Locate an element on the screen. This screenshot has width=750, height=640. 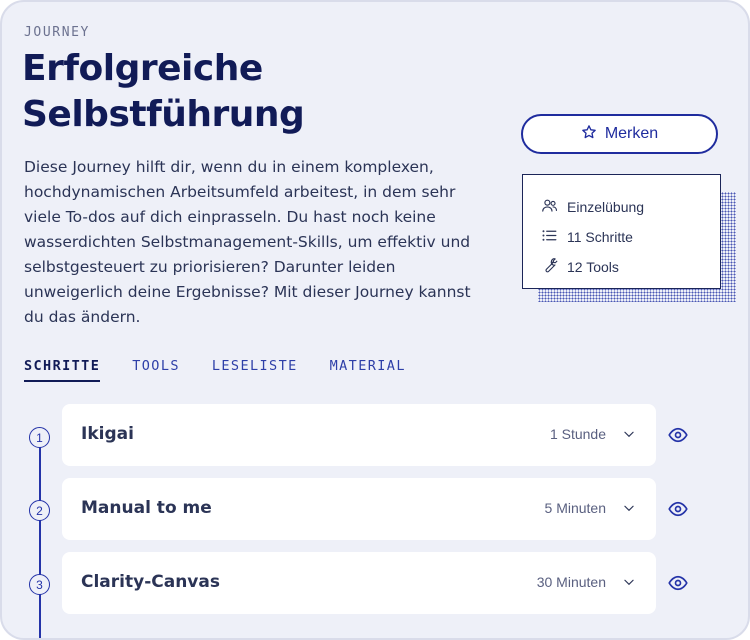
step-duration: 1 Stunde is located at coordinates (577, 434).